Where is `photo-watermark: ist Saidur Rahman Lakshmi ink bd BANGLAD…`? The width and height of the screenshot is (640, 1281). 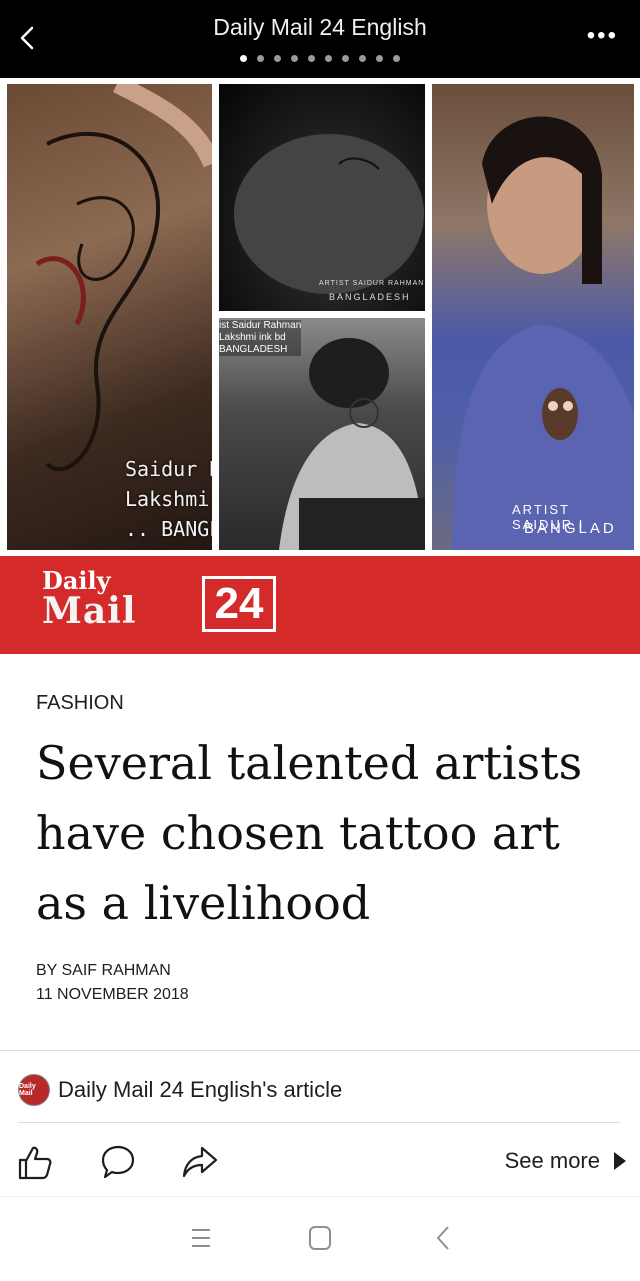 photo-watermark: ist Saidur Rahman Lakshmi ink bd BANGLAD… is located at coordinates (260, 338).